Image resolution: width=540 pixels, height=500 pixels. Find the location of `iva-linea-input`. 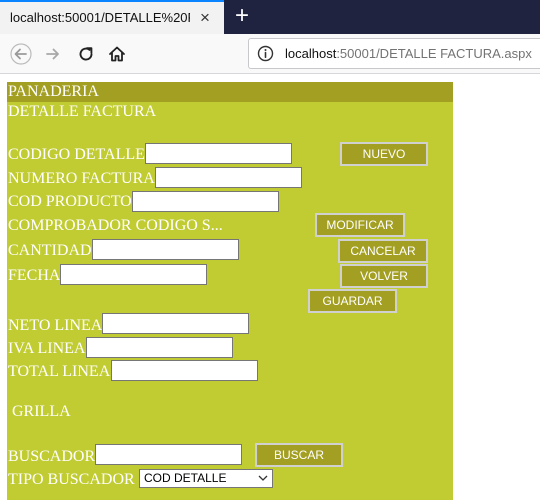

iva-linea-input is located at coordinates (159, 347).